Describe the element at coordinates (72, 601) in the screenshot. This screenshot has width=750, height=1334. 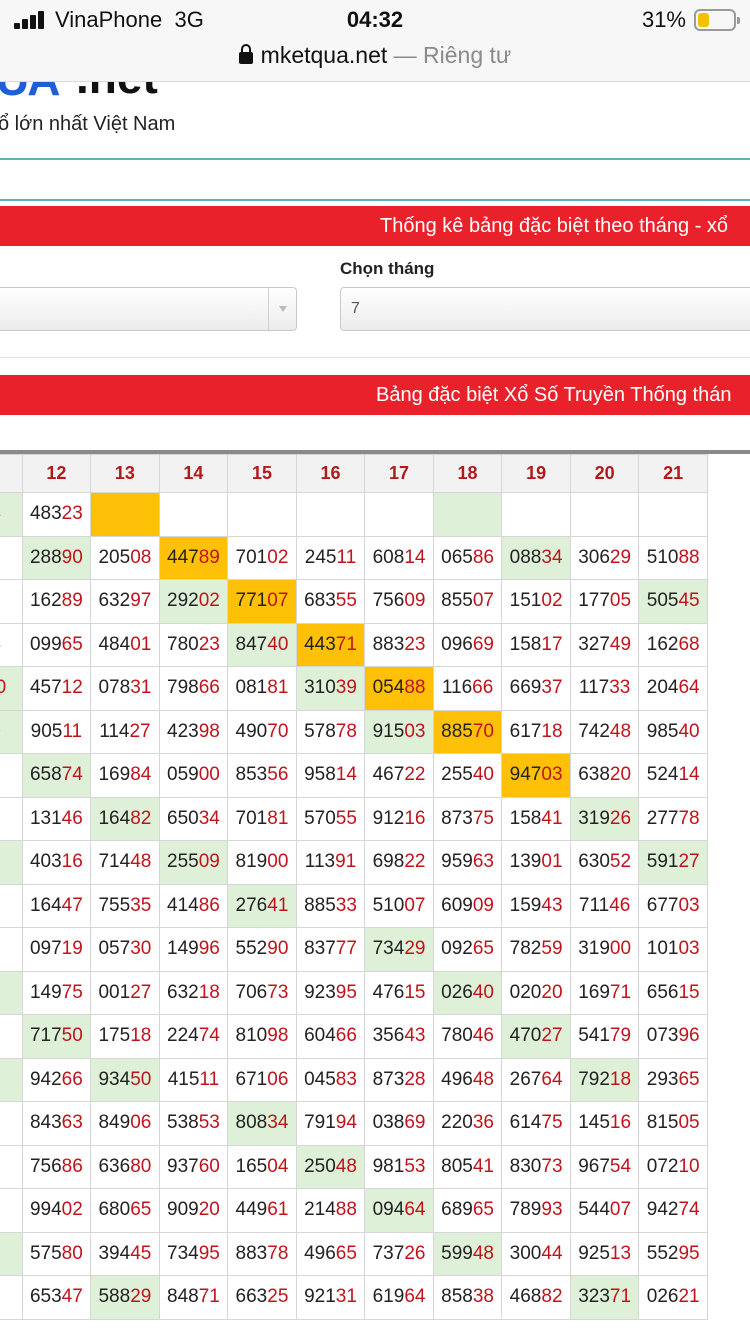
I see `number-tail: 89` at that location.